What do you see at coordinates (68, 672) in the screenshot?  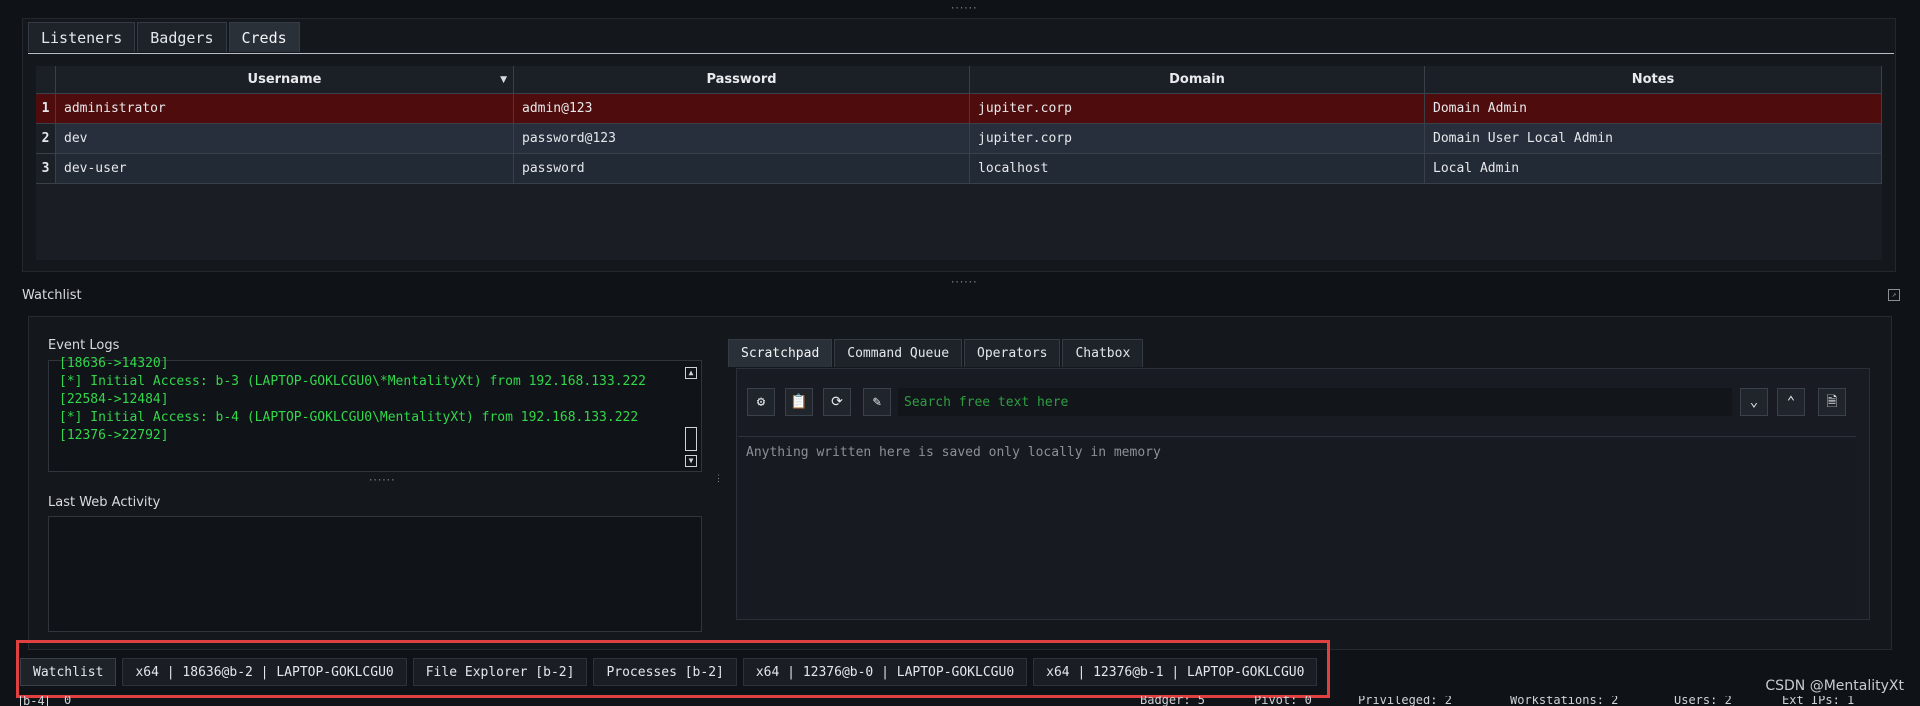 I see `bottom-tab-watchlist: Watchlist` at bounding box center [68, 672].